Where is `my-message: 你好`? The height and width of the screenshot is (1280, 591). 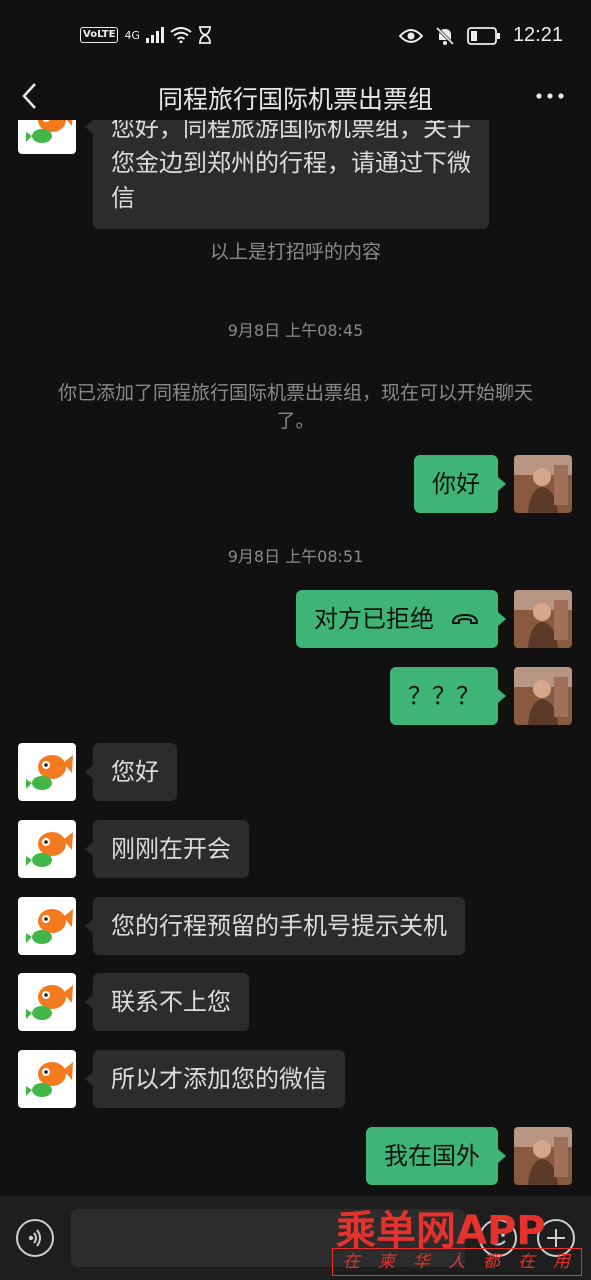 my-message: 你好 is located at coordinates (460, 484).